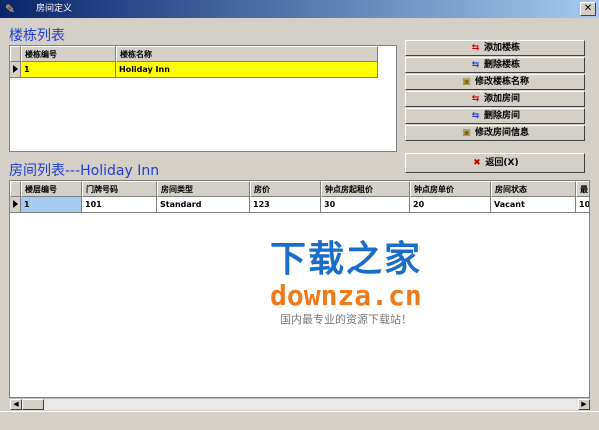 This screenshot has height=430, width=599. I want to click on watermark: 下载之家 downza.cn 国内最专业的资源下载站！, so click(370, 284).